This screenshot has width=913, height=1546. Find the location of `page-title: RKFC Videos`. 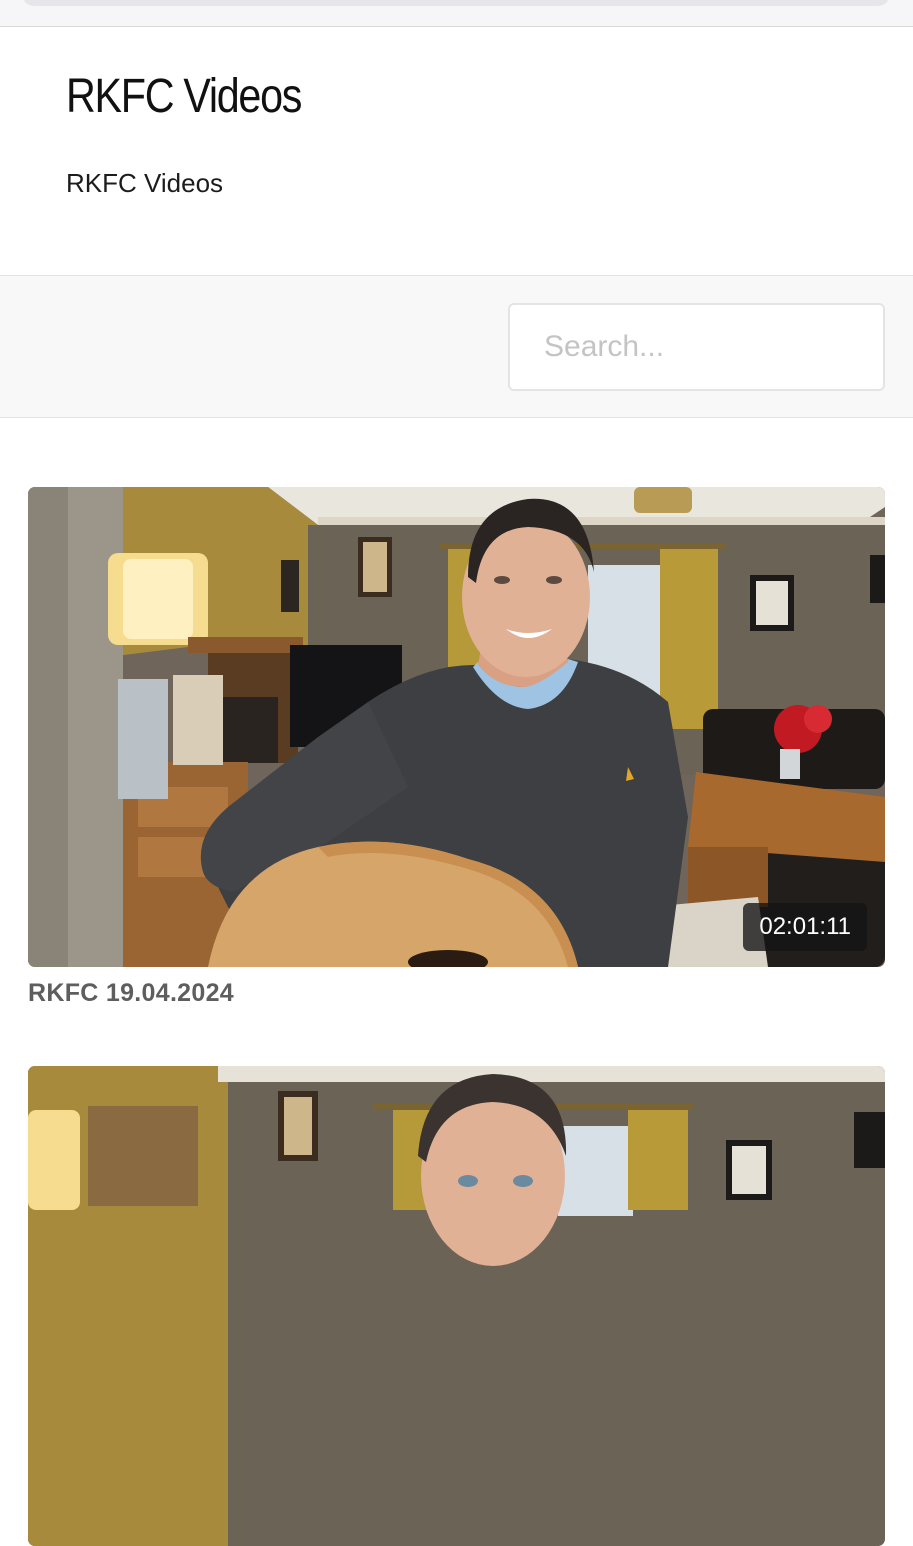

page-title: RKFC Videos is located at coordinates (184, 96).